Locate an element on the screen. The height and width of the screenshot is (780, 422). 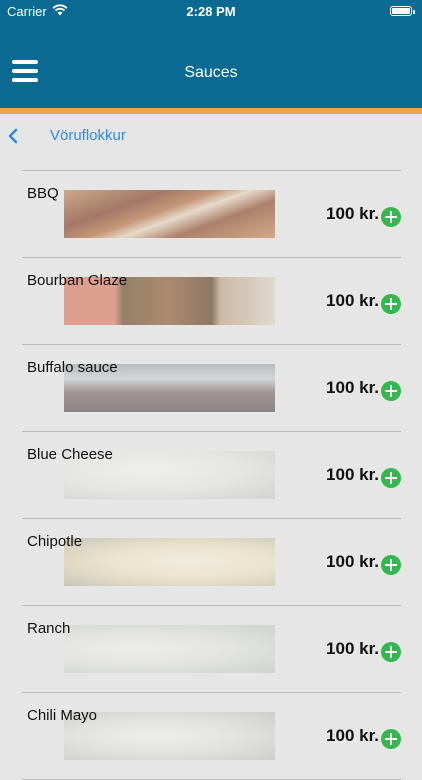
chevron-left-icon is located at coordinates (13, 136).